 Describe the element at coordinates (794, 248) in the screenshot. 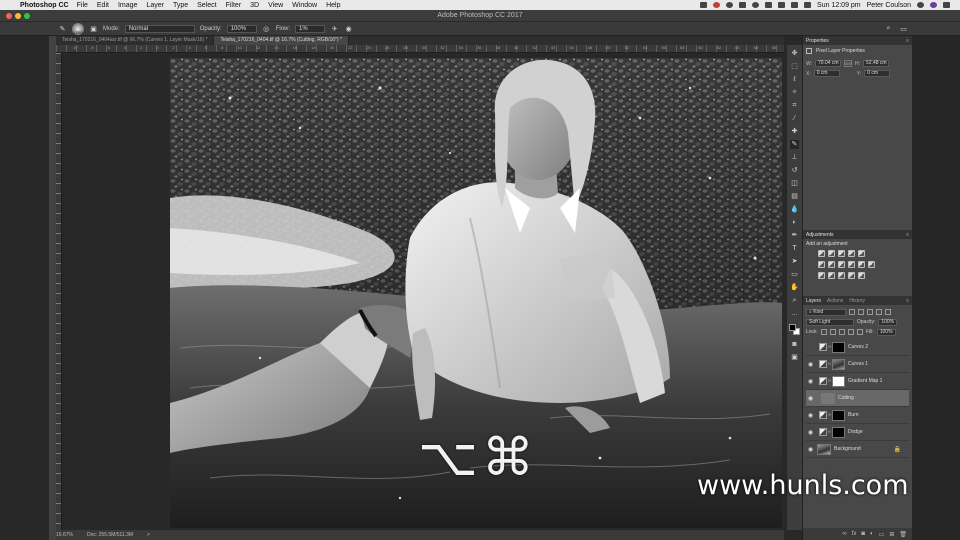

I see `type-tool-icon: T` at that location.